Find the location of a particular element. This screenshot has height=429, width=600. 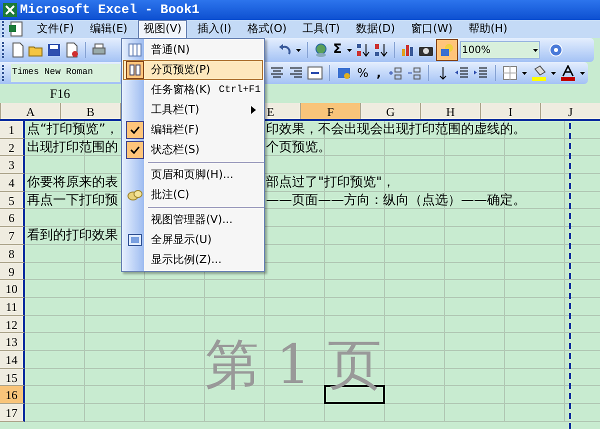

row-header: 12 is located at coordinates (12, 325).